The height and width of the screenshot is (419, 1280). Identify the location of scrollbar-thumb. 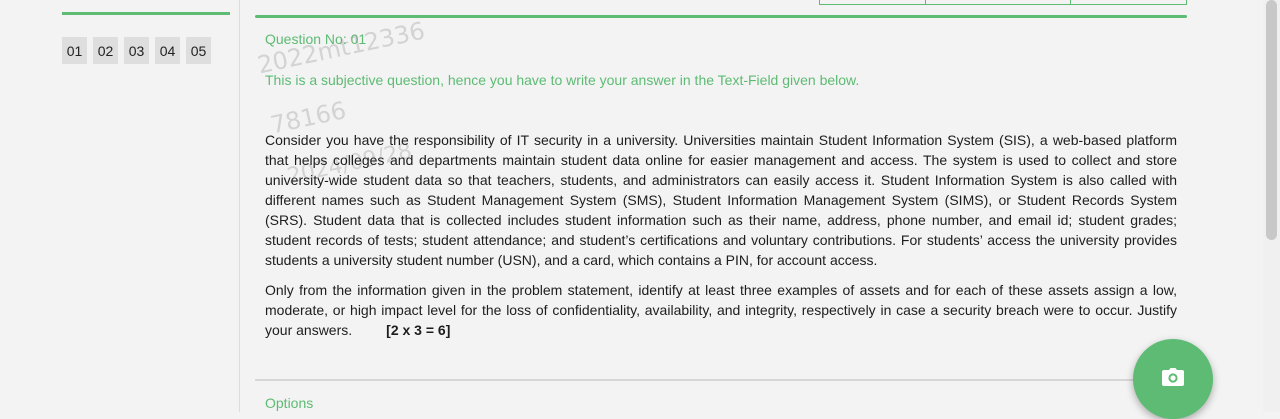
(1271, 120).